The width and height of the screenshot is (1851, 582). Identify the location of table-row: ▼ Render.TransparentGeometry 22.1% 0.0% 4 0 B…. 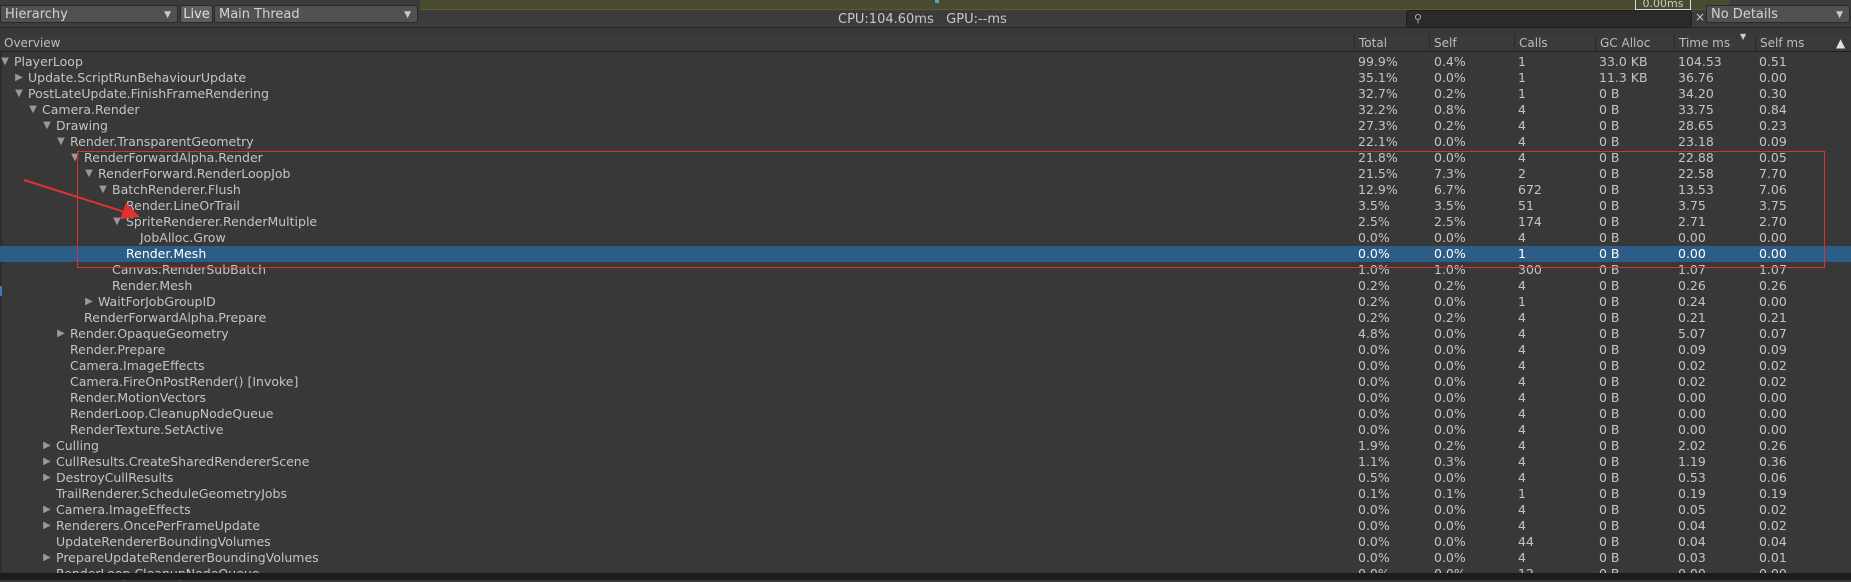
(925, 142).